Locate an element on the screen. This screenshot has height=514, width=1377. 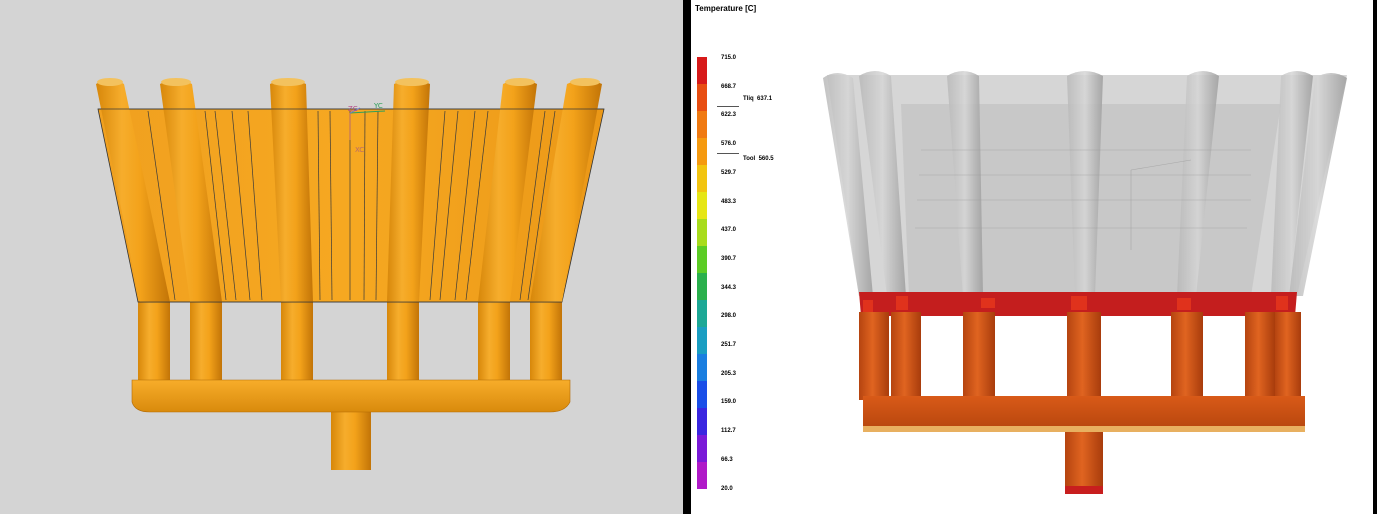
base-plate-hot is located at coordinates (1084, 412).